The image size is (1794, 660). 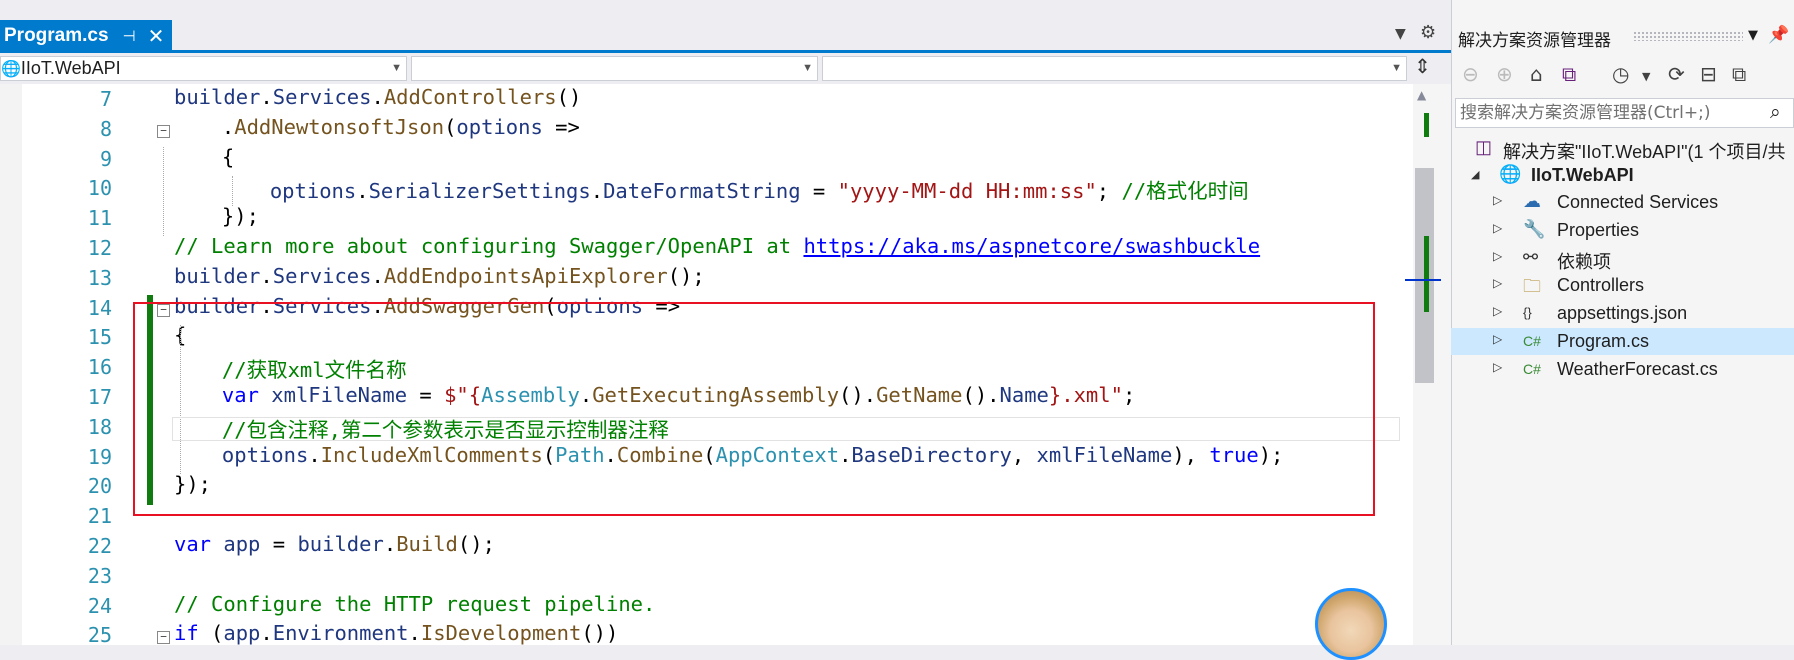 What do you see at coordinates (232, 191) in the screenshot?
I see `indent-guide` at bounding box center [232, 191].